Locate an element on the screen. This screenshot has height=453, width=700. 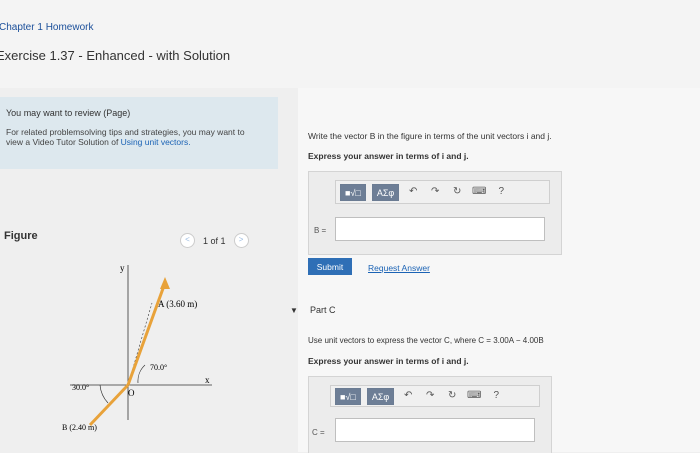
vector-a-head is located at coordinates (165, 283).